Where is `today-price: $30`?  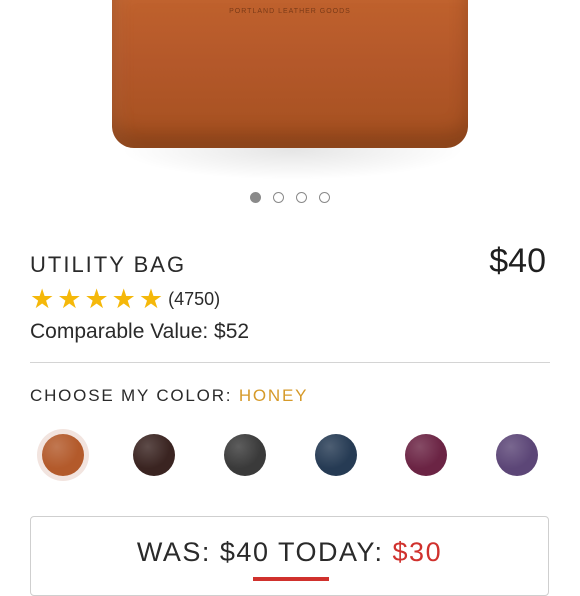 today-price: $30 is located at coordinates (417, 552).